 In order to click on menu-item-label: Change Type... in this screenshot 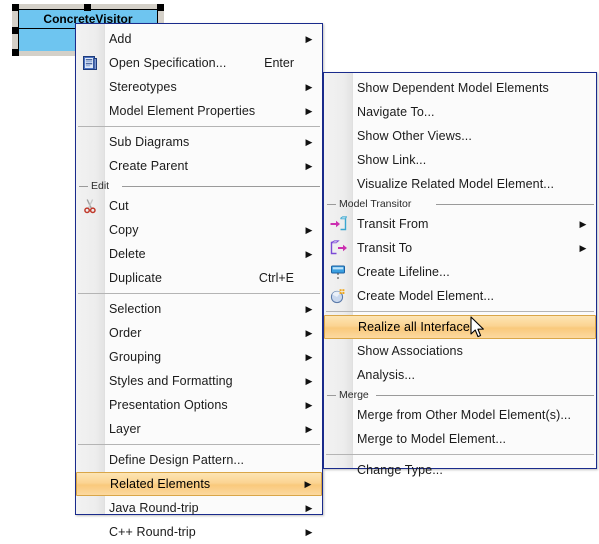, I will do `click(400, 470)`.